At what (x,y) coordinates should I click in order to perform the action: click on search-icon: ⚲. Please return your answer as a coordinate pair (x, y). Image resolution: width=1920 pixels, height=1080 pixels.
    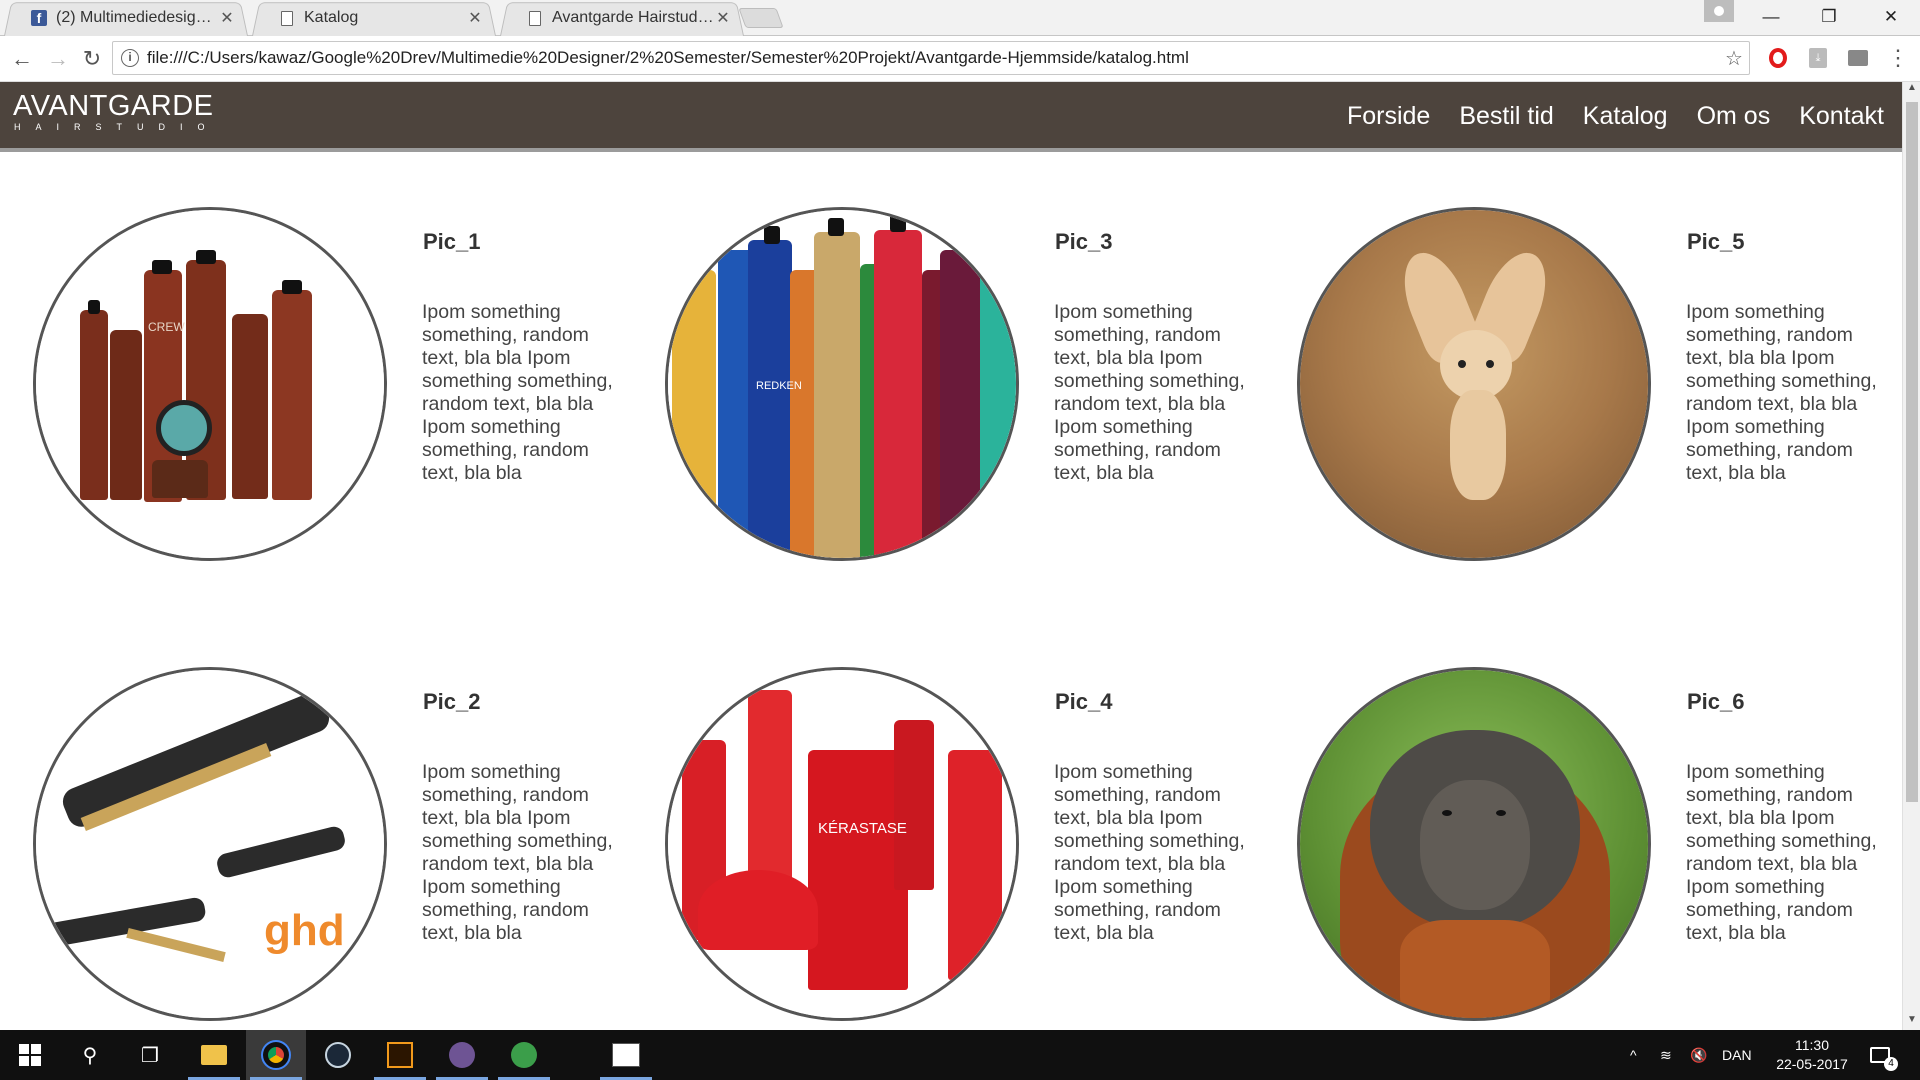
    Looking at the image, I should click on (90, 1055).